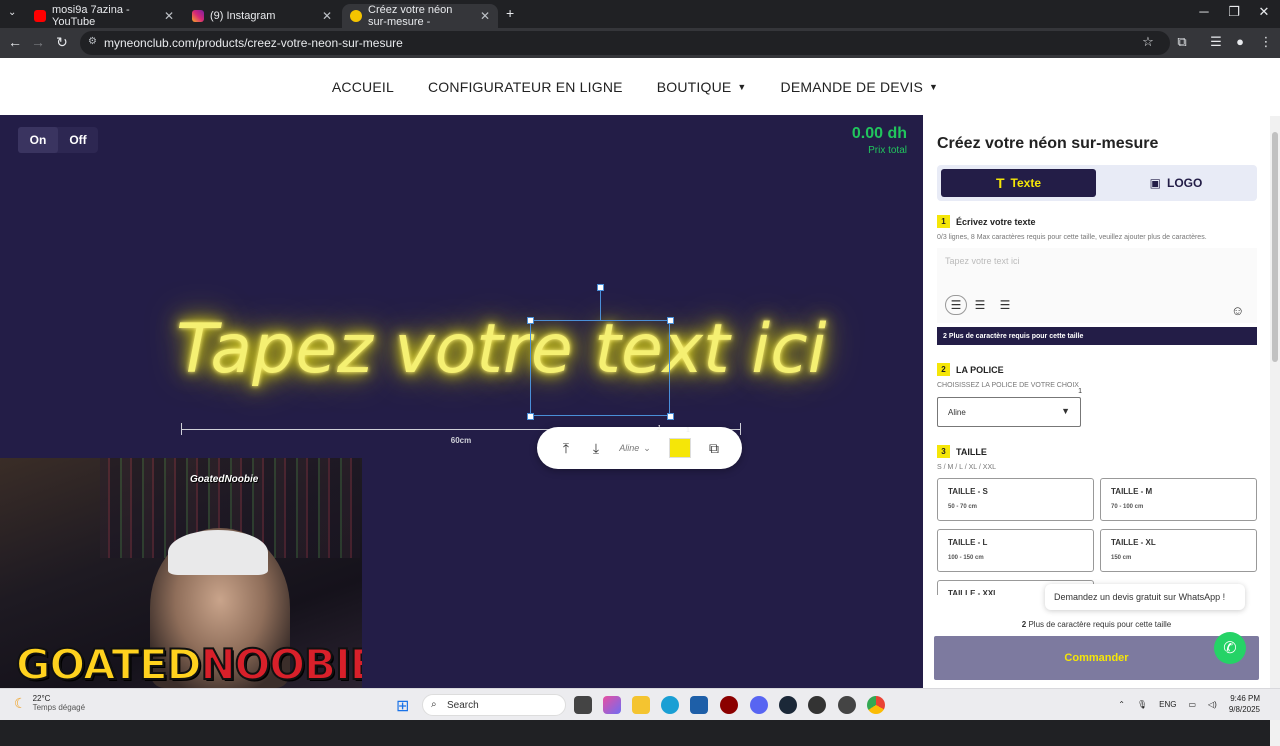 The image size is (1280, 746). Describe the element at coordinates (530, 320) in the screenshot. I see `resize-handle-tl` at that location.